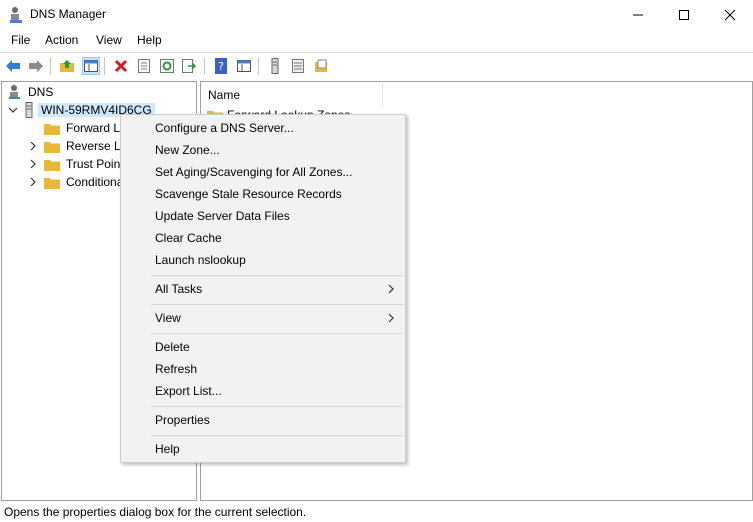  I want to click on dns-manager-icon, so click(16, 15).